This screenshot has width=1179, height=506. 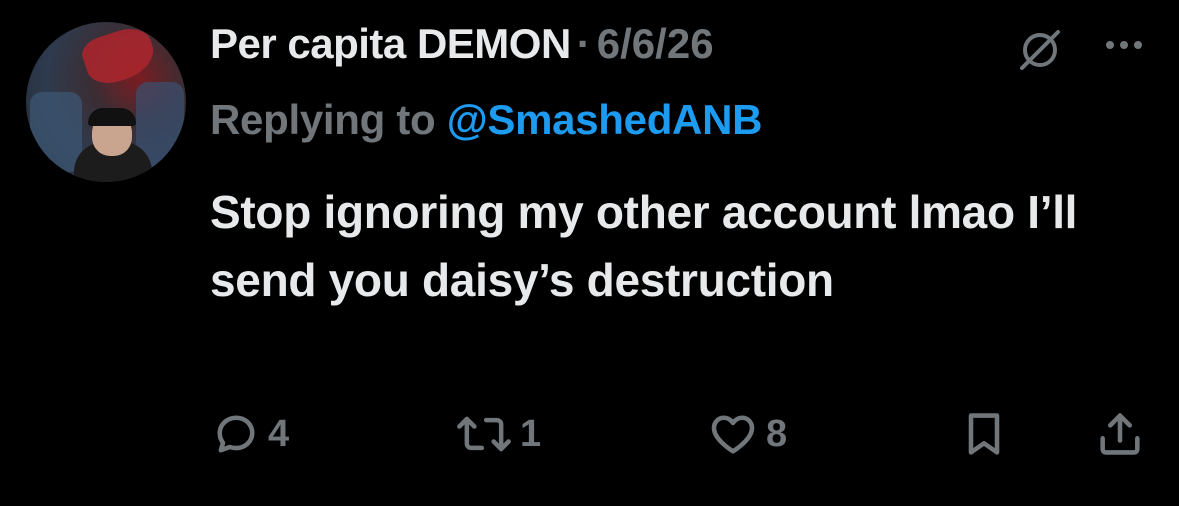 I want to click on tweet-date: 6/6/26, so click(x=655, y=44).